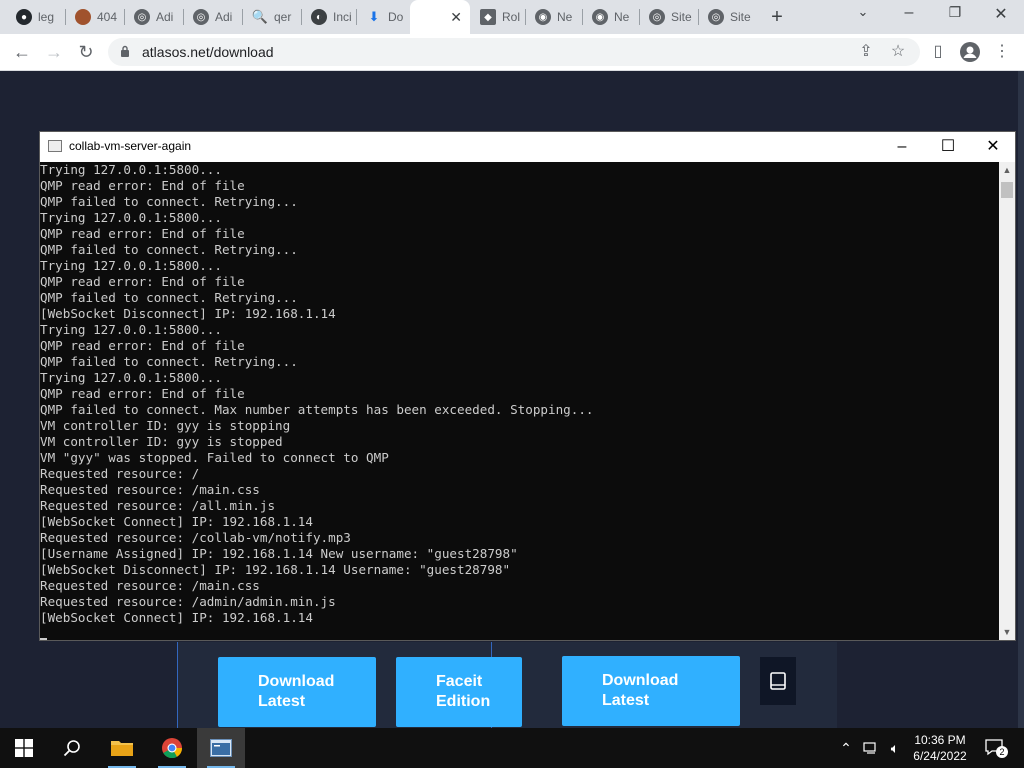 Image resolution: width=1024 pixels, height=768 pixels. What do you see at coordinates (993, 147) in the screenshot?
I see `console-close-button: ✕` at bounding box center [993, 147].